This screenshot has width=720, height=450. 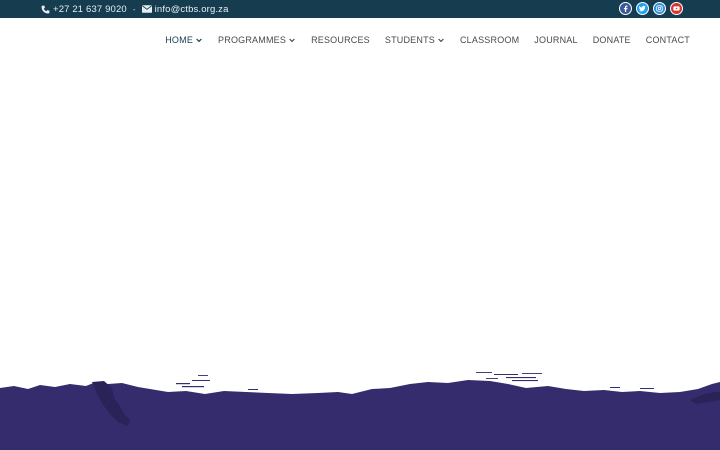 I want to click on nav-item-home: HOME, so click(x=184, y=40).